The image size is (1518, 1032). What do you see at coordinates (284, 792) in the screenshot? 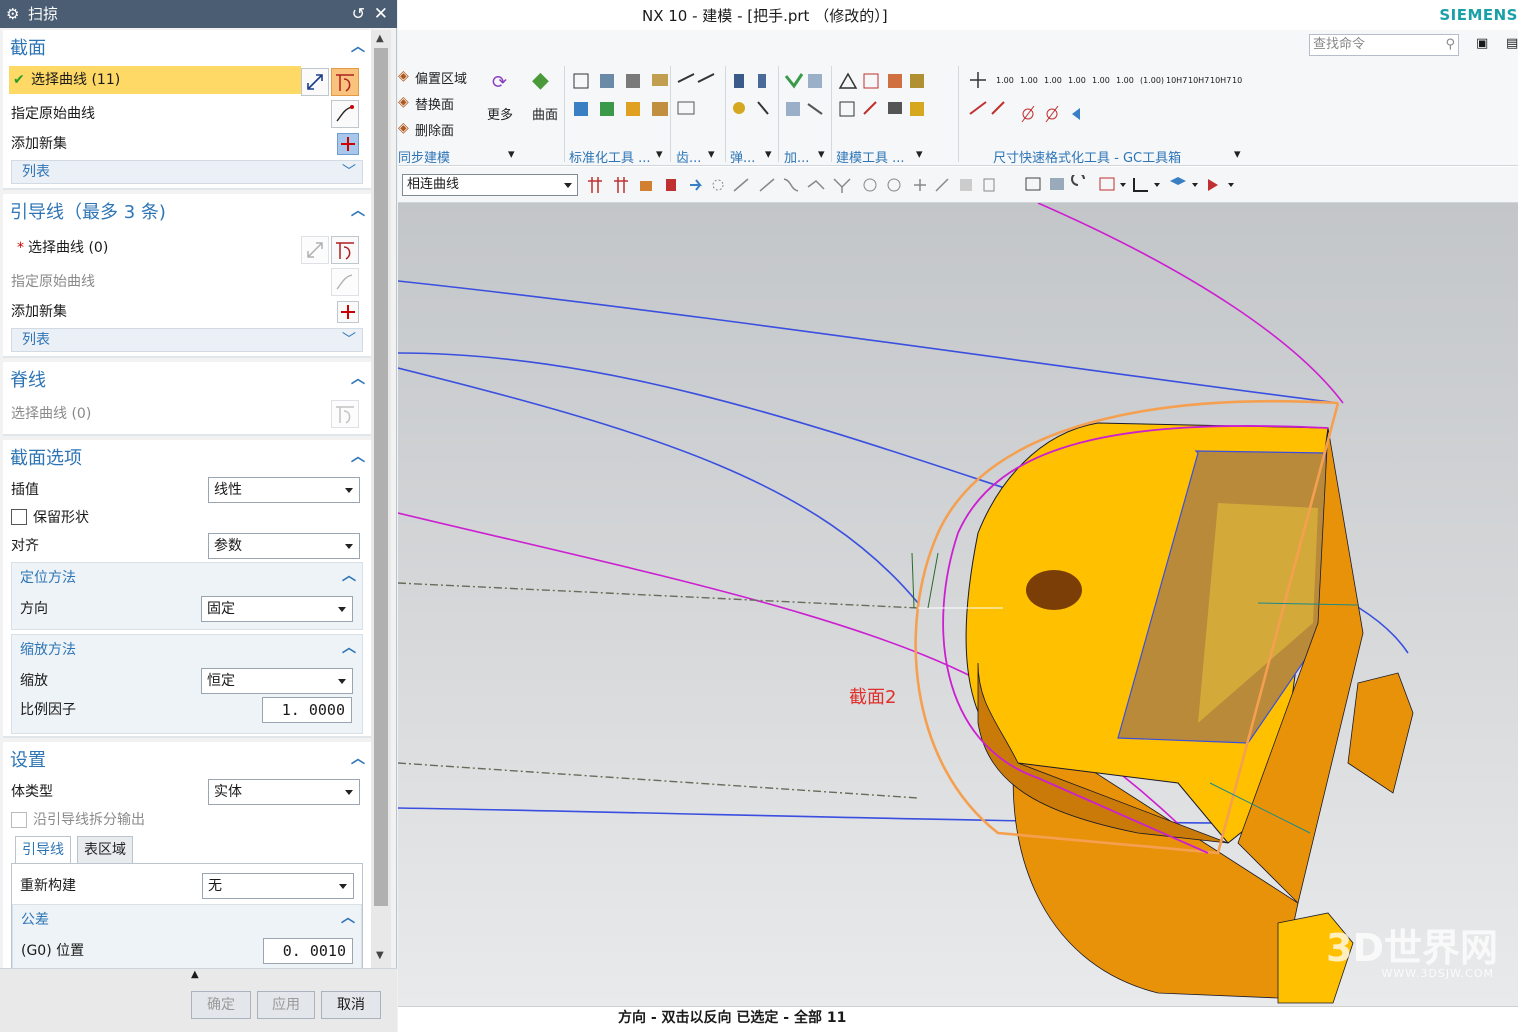
I see `body-type-select: 实体` at bounding box center [284, 792].